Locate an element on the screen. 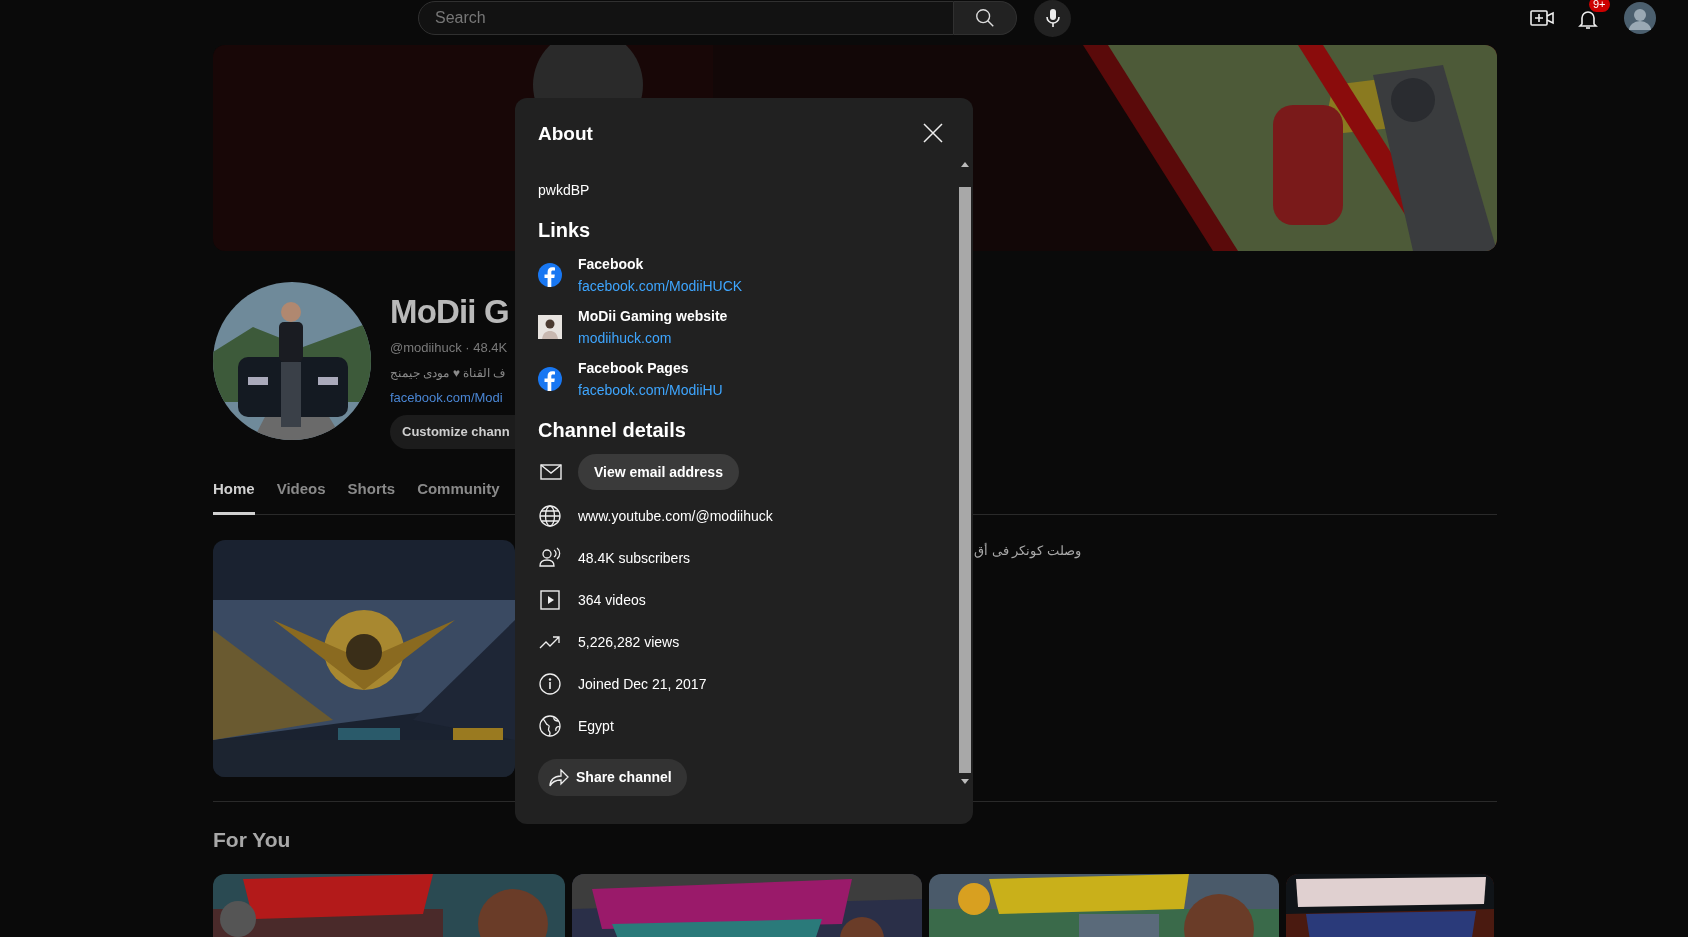 The height and width of the screenshot is (937, 1688). link-title: Facebook is located at coordinates (611, 264).